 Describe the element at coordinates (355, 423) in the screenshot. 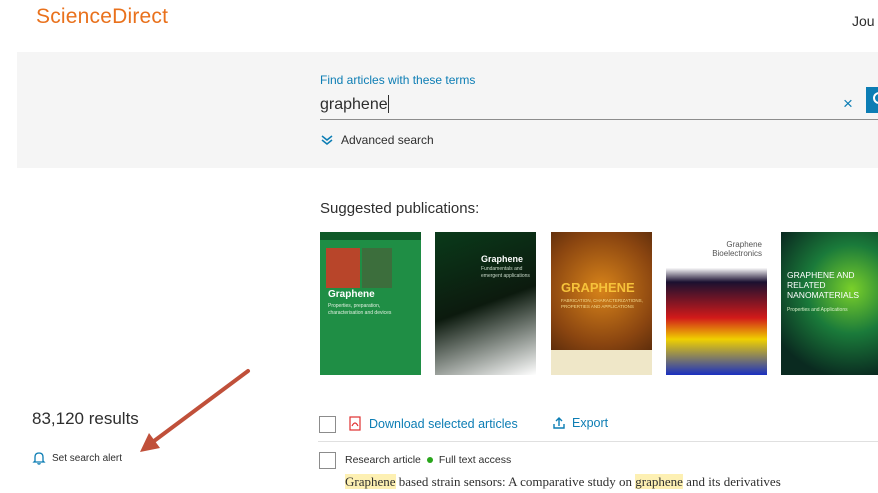

I see `pdf-icon` at that location.